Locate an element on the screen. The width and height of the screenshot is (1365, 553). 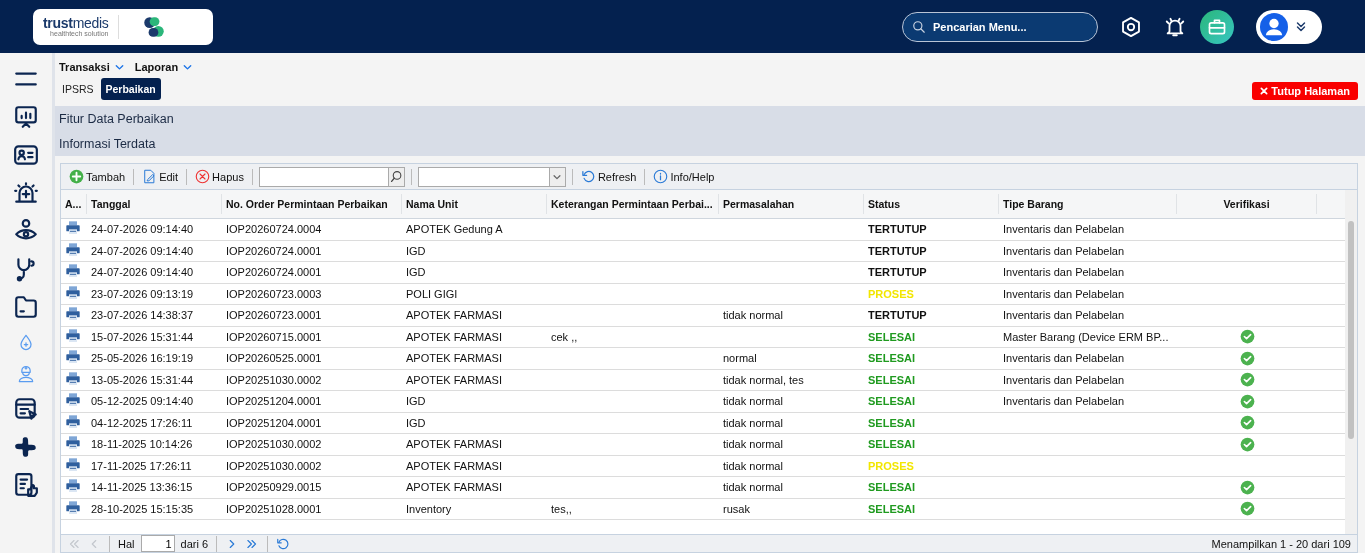
edit-button: Edit is located at coordinates (160, 176).